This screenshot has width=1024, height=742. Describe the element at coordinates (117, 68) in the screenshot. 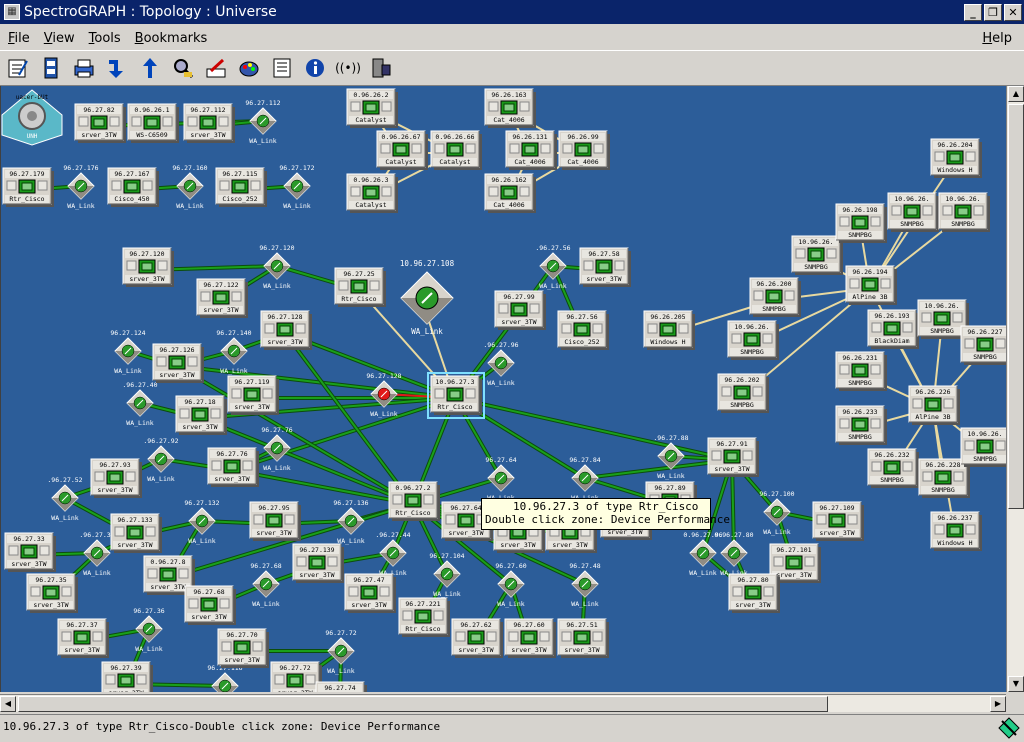

I see `go-down-icon` at that location.